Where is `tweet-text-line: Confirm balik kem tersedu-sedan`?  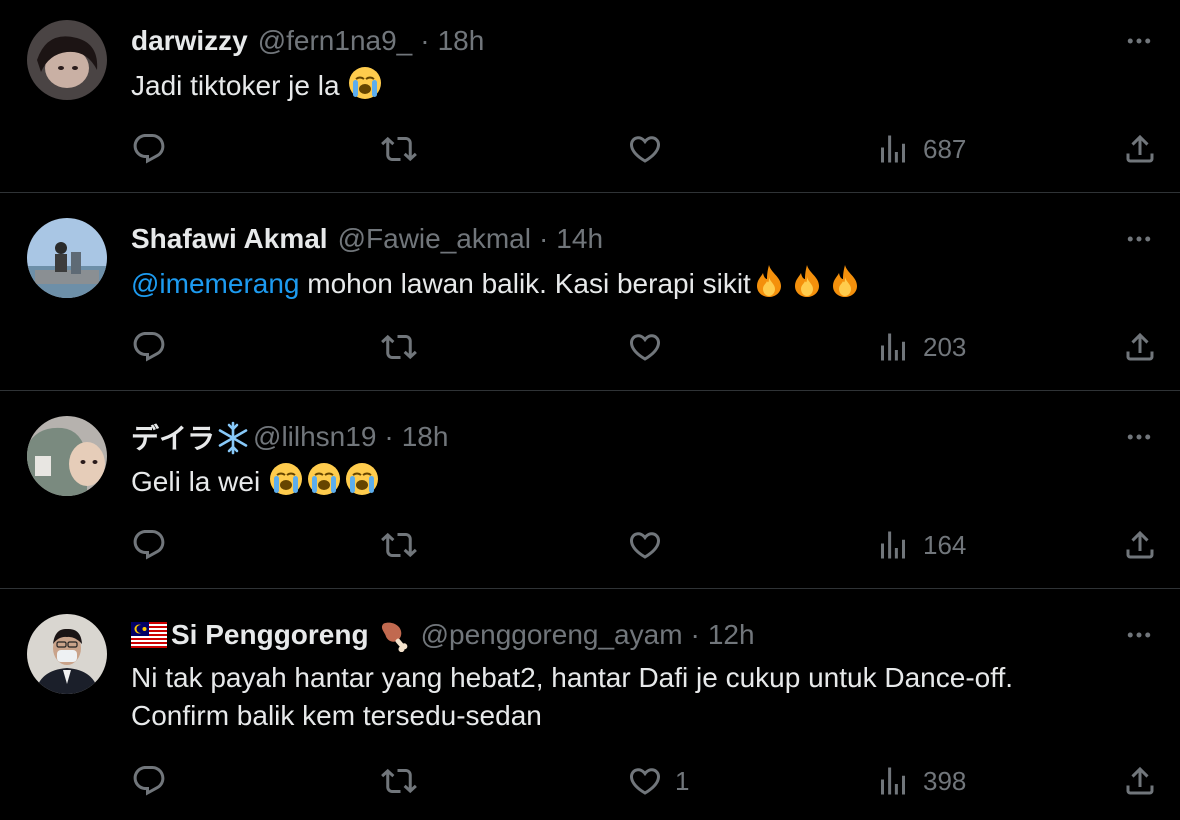 tweet-text-line: Confirm balik kem tersedu-sedan is located at coordinates (336, 715).